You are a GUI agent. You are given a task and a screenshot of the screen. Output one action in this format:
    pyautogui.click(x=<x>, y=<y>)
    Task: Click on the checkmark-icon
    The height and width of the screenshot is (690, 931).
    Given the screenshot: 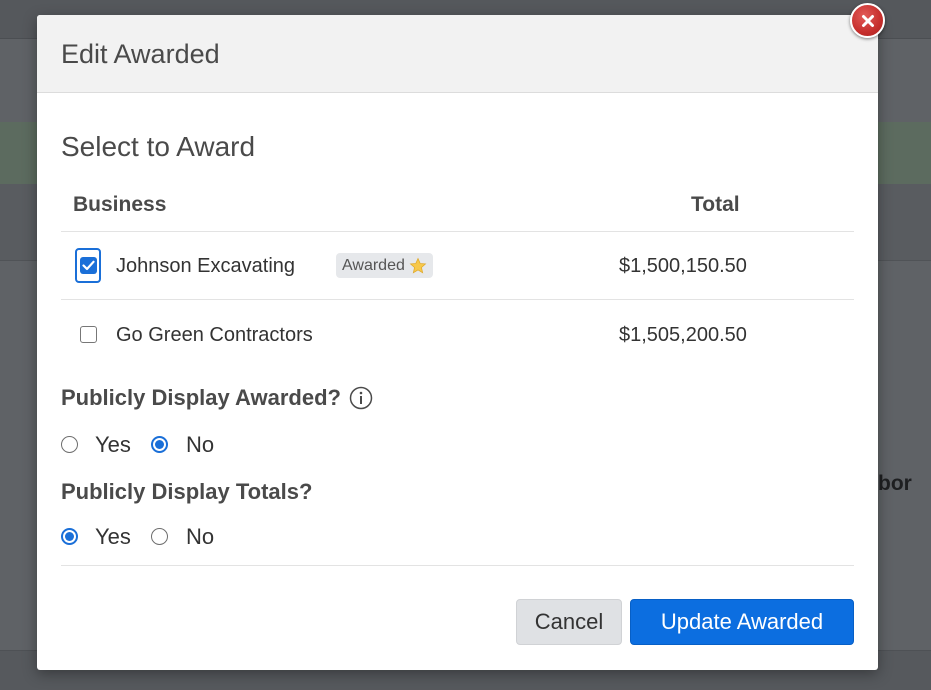 What is the action you would take?
    pyautogui.click(x=88, y=265)
    